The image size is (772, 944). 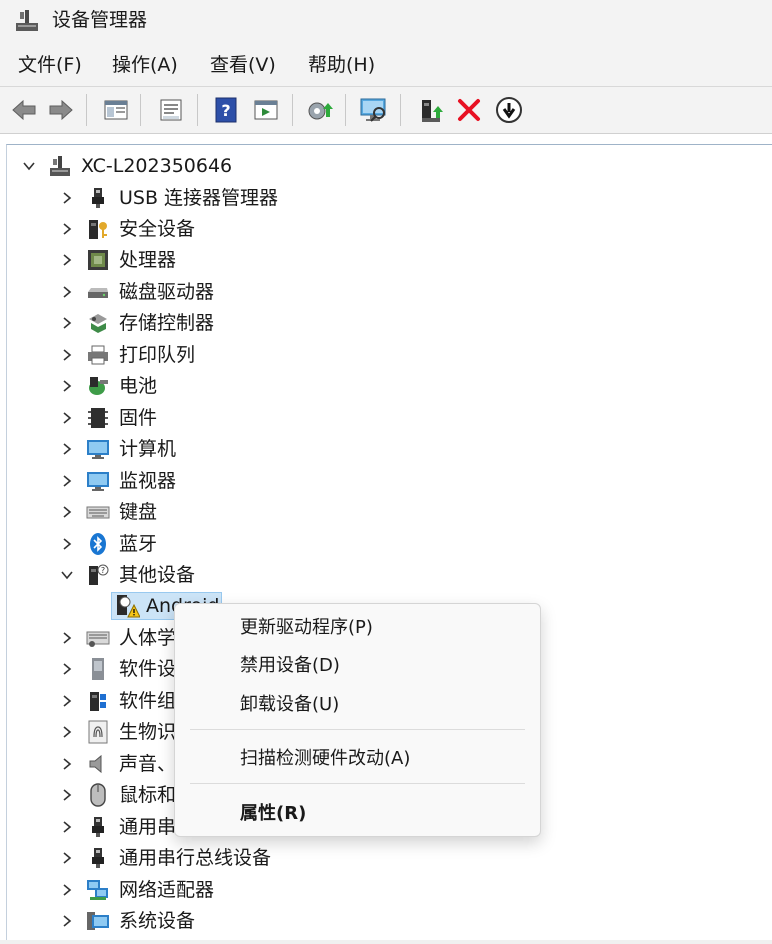 I want to click on tree-item: 键盘, so click(x=108, y=512).